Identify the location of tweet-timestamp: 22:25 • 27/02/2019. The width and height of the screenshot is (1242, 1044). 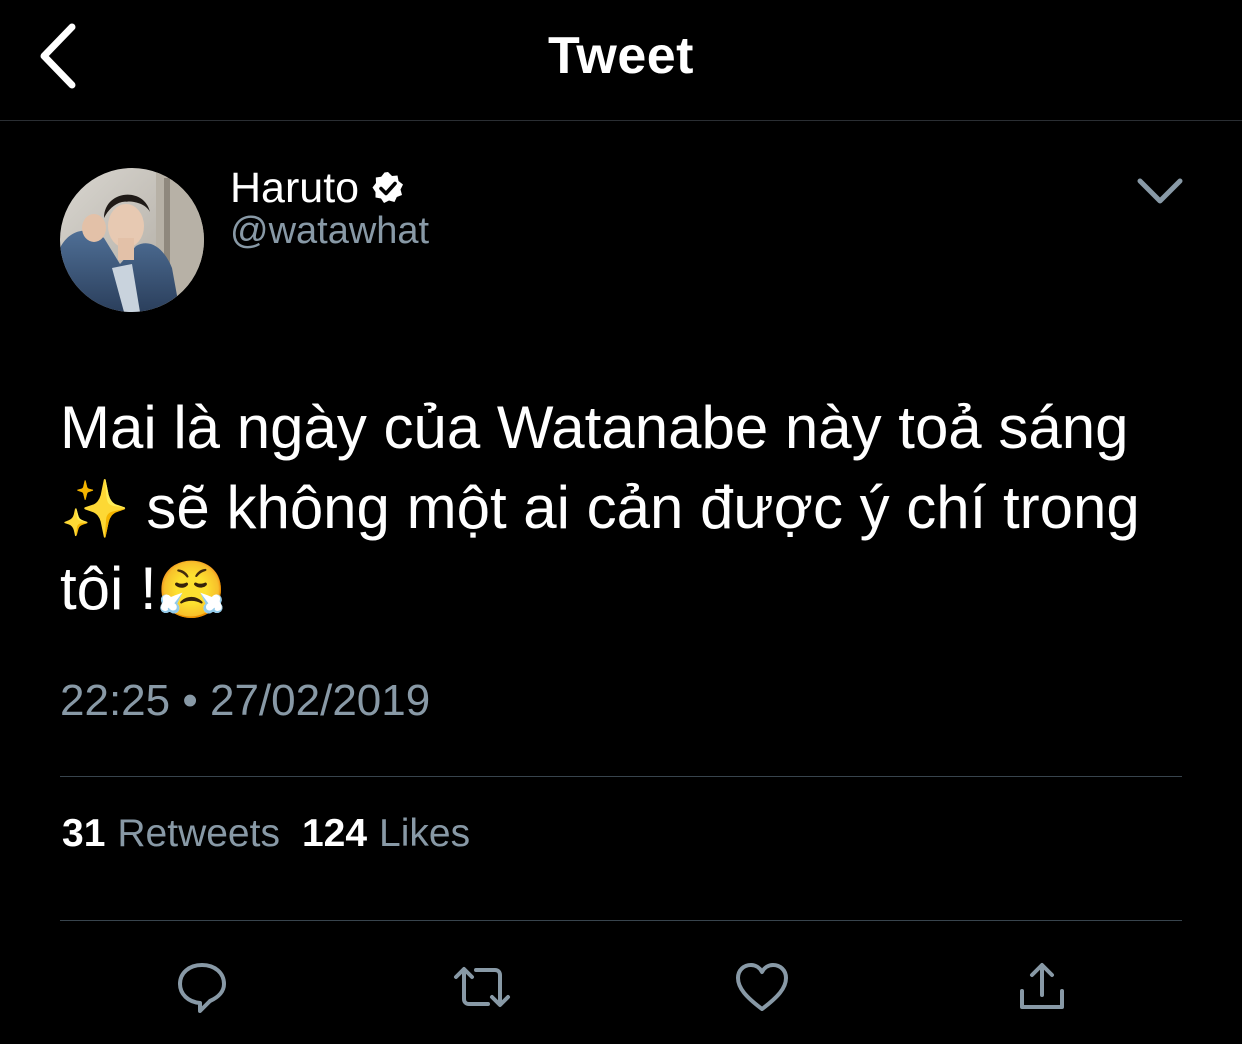
(245, 701).